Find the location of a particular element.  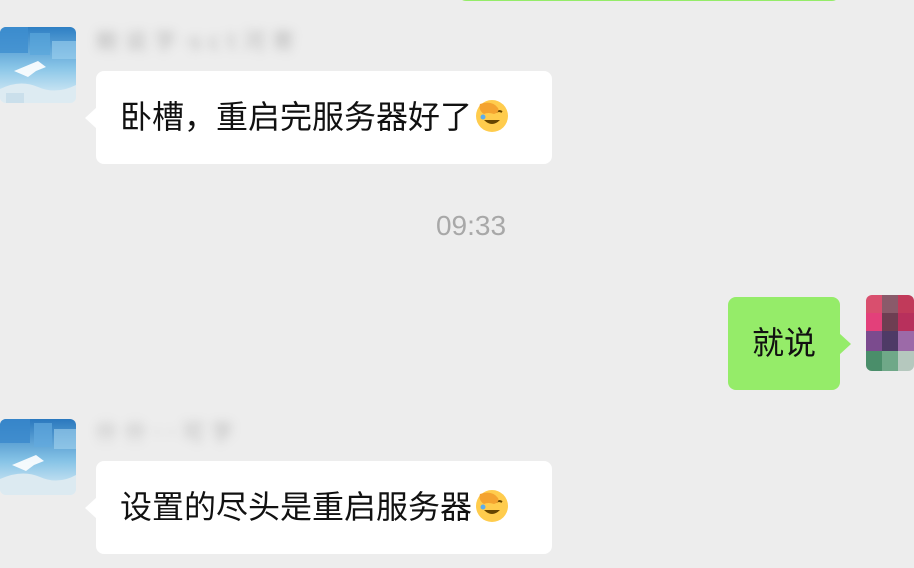

sender-name: 什 什 · · 可 字 is located at coordinates (164, 433).